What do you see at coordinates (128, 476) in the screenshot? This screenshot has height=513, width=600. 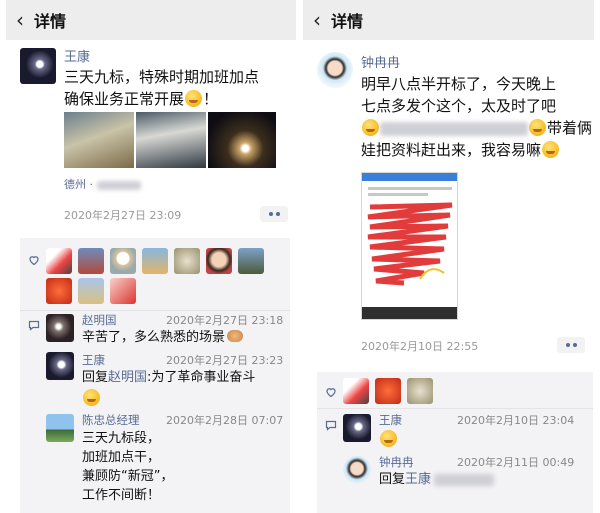 I see `comment-line: 兼顾防“新冠”，` at bounding box center [128, 476].